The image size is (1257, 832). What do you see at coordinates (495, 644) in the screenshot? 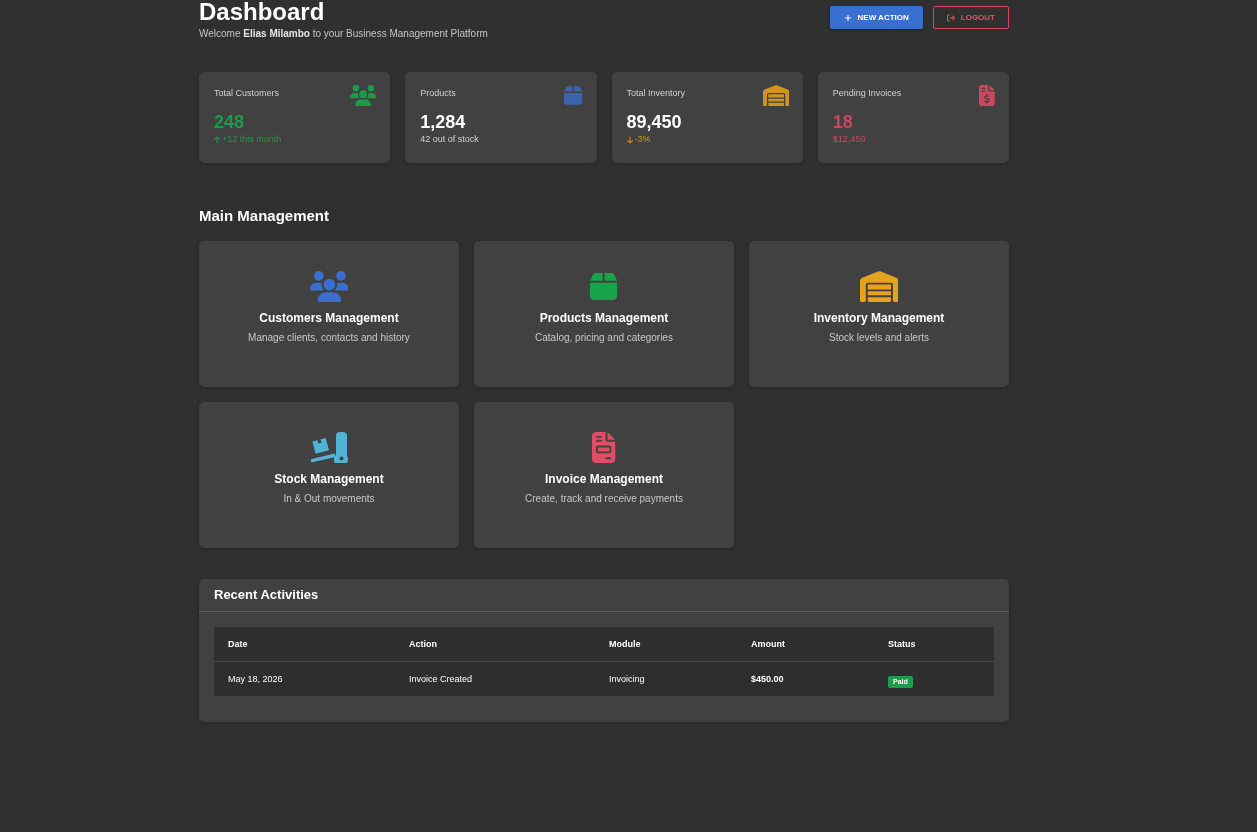
I see `table-header-cell: Action` at bounding box center [495, 644].